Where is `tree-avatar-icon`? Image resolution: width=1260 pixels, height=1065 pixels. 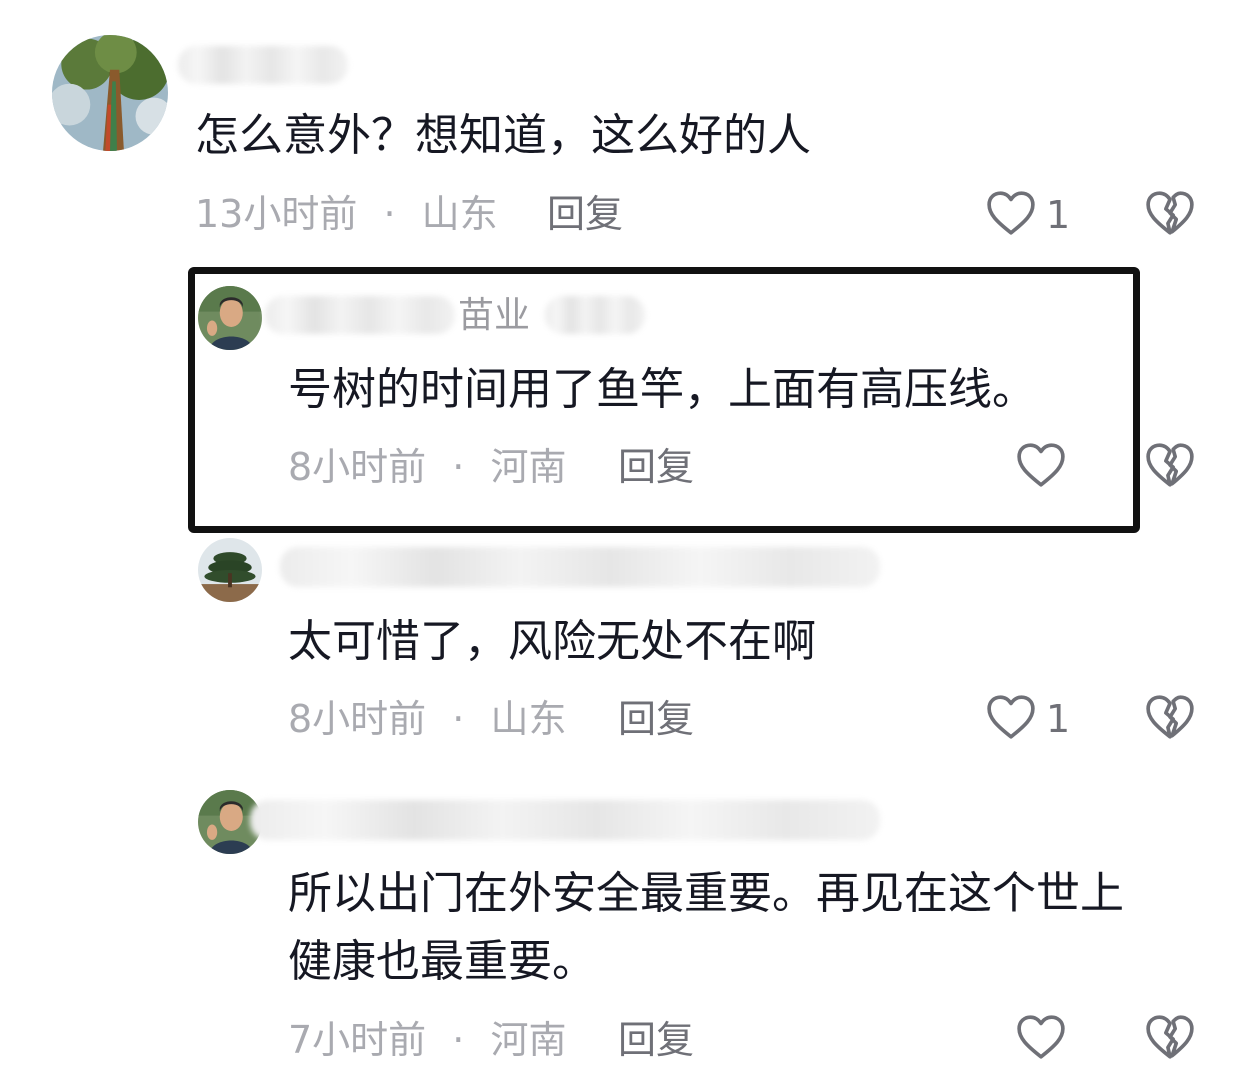
tree-avatar-icon is located at coordinates (110, 93).